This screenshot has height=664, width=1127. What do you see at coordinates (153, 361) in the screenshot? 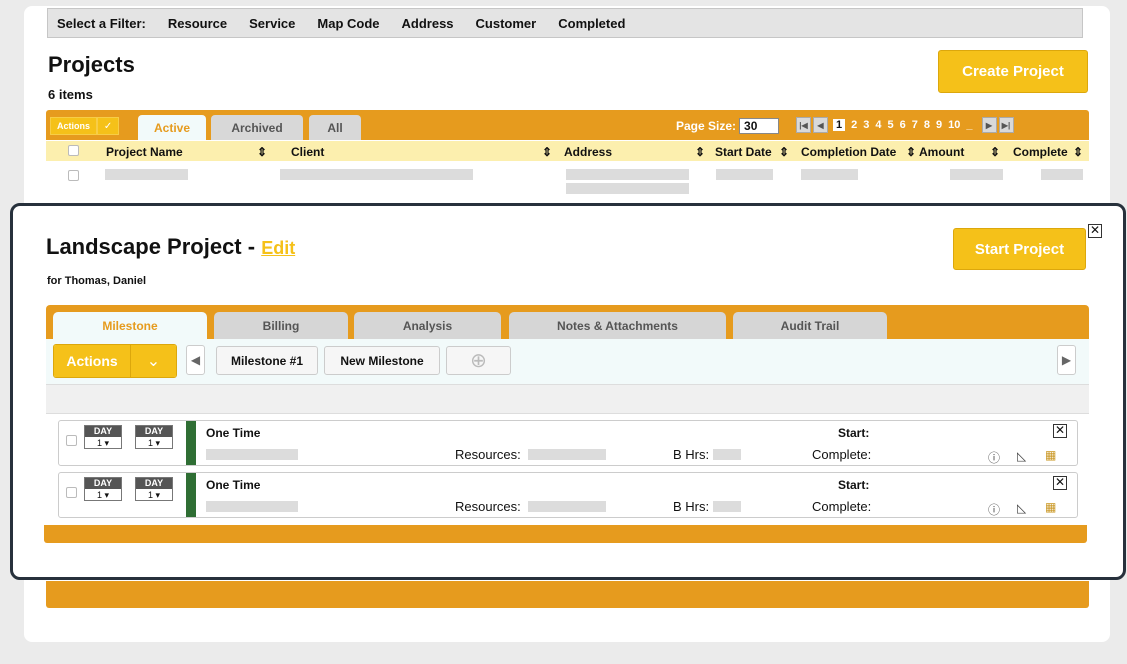
I see `chevron-down-icon: ⌄` at bounding box center [153, 361].